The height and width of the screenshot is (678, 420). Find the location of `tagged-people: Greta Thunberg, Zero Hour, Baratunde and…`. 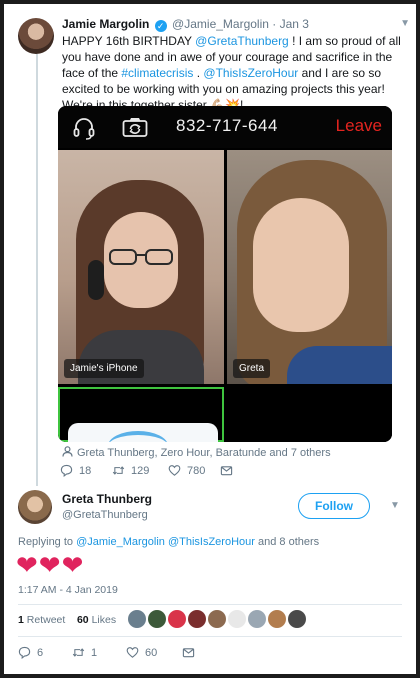

tagged-people: Greta Thunberg, Zero Hour, Baratunde and… is located at coordinates (196, 452).